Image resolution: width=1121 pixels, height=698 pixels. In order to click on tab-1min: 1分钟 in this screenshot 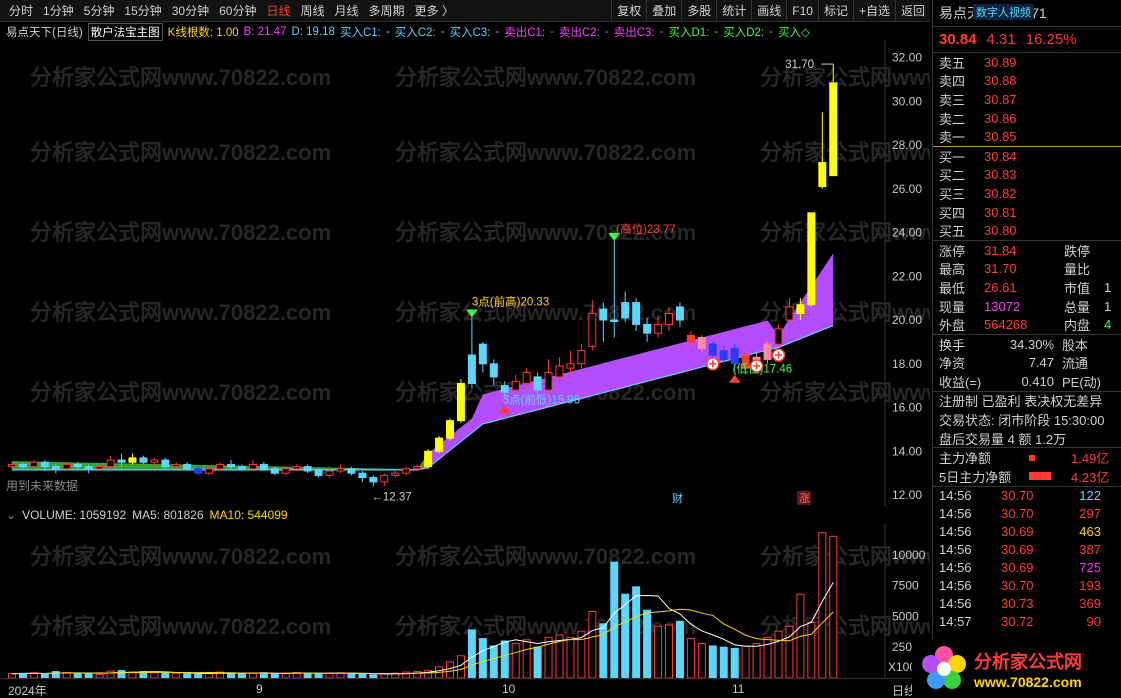, I will do `click(58, 10)`.